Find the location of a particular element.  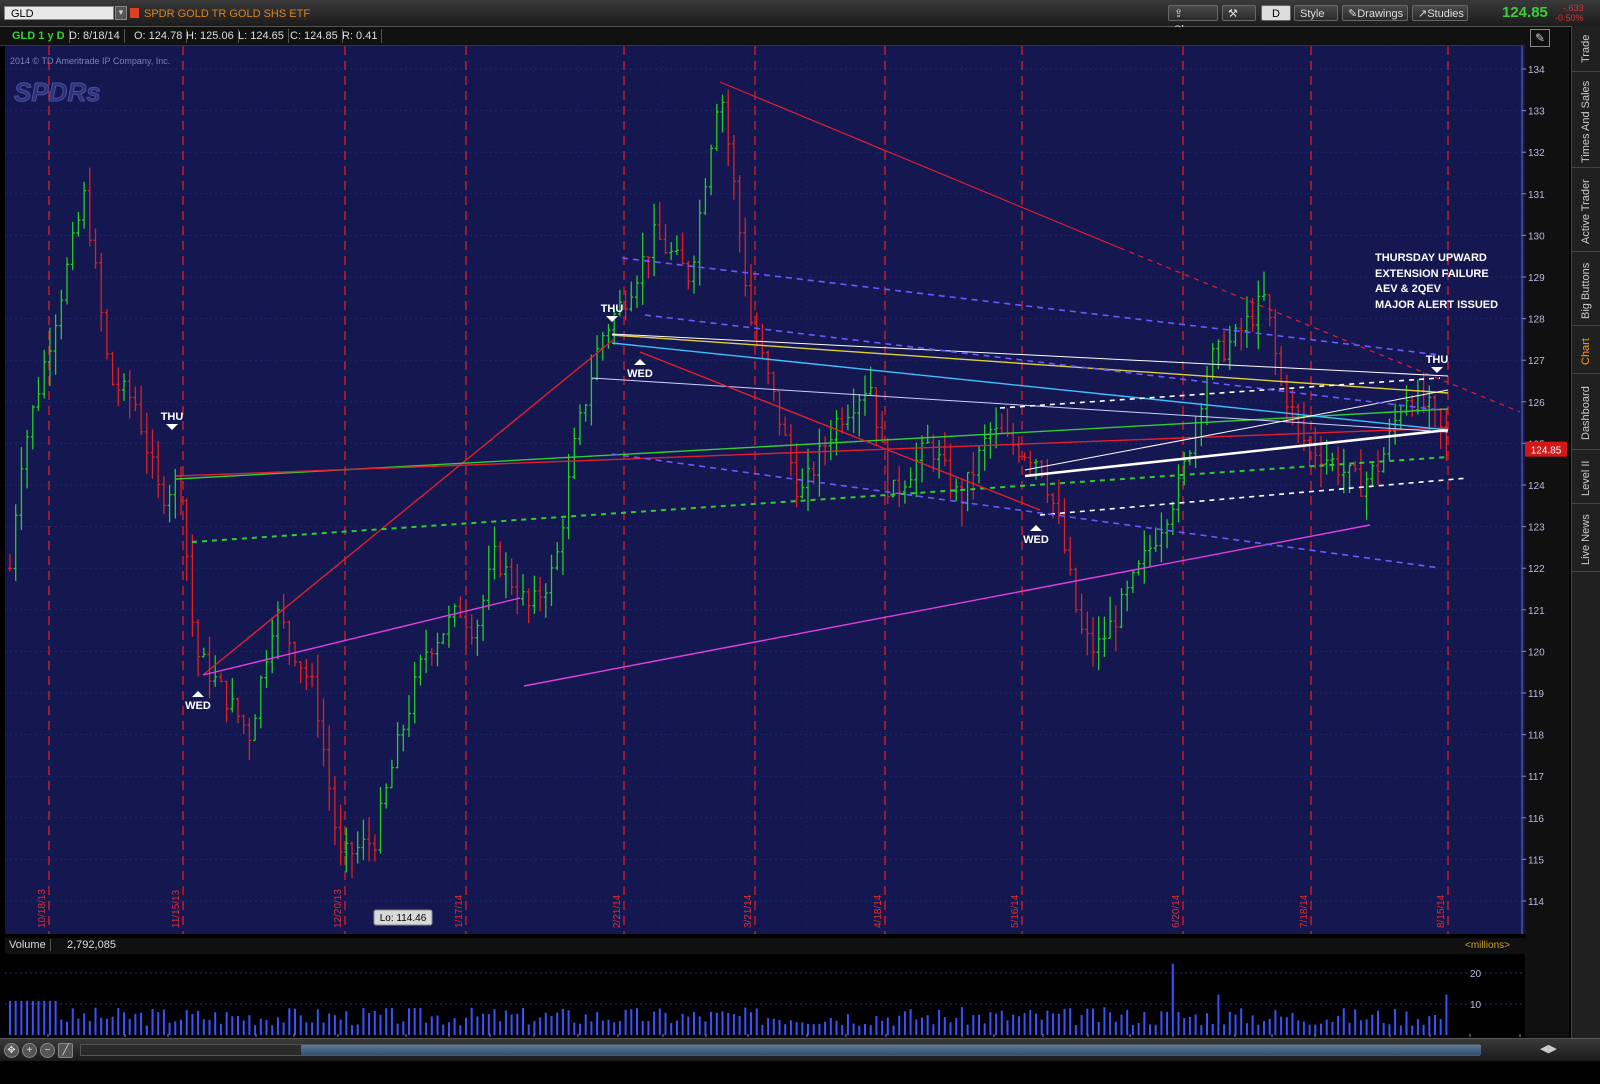

price-tick-label: 133 is located at coordinates (1536, 112).